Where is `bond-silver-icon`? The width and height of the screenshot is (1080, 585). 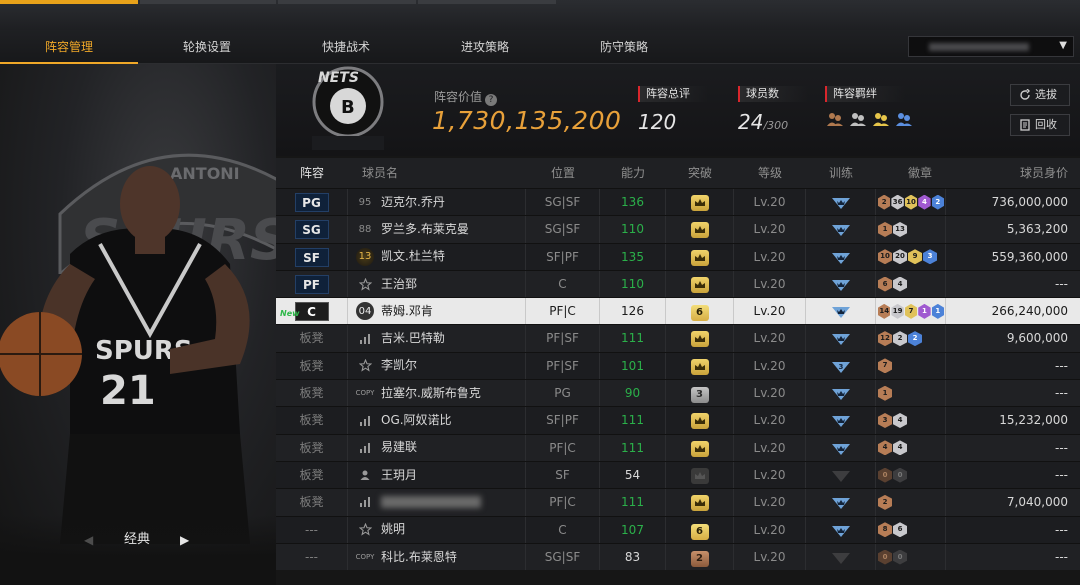
bond-silver-icon is located at coordinates (858, 119).